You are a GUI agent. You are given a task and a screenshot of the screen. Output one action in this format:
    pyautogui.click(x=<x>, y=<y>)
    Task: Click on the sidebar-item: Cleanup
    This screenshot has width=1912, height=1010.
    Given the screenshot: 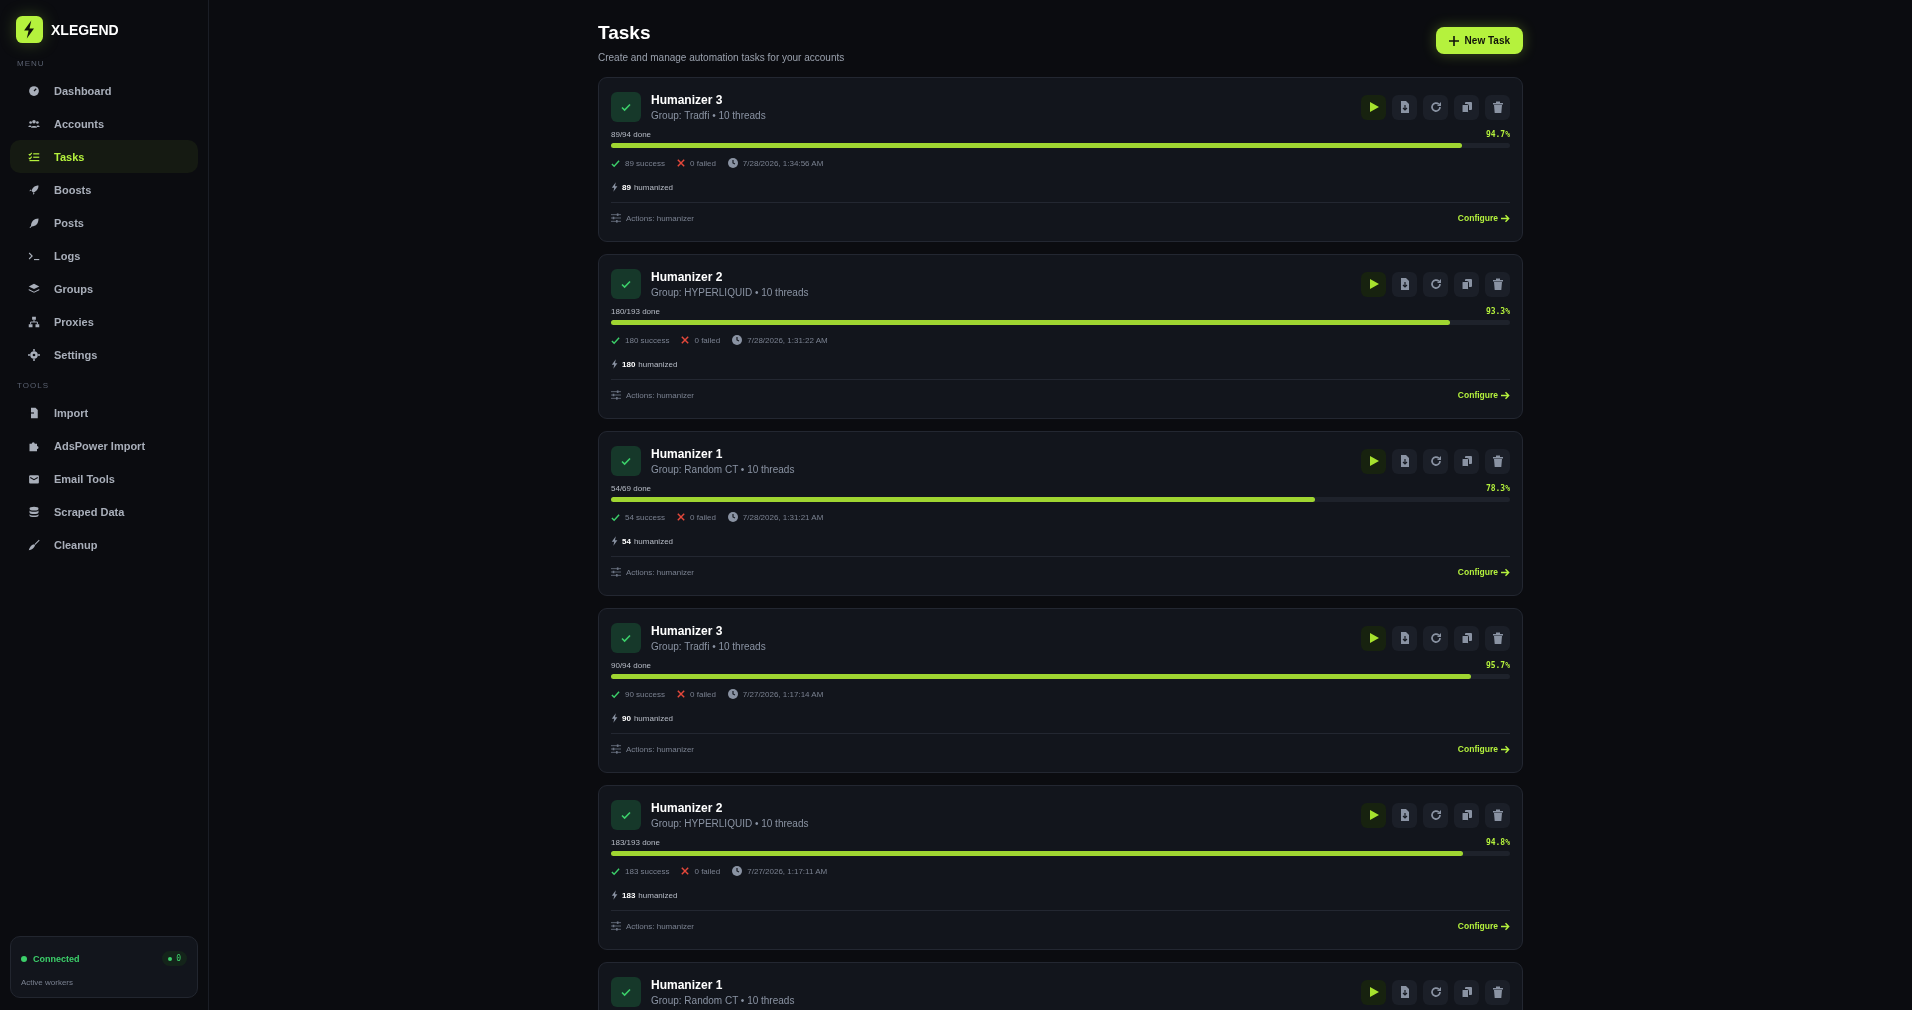 What is the action you would take?
    pyautogui.click(x=104, y=544)
    